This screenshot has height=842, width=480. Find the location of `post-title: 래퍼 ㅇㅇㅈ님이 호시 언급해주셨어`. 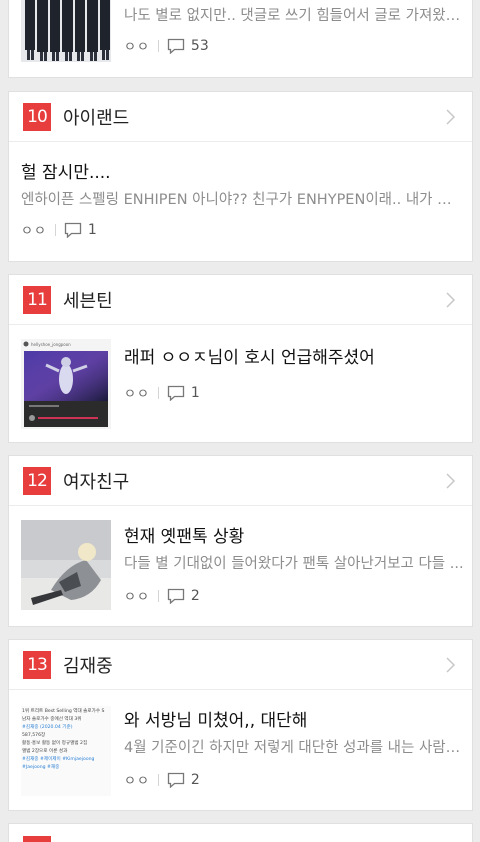

post-title: 래퍼 ㅇㅇㅈ님이 호시 언급해주셨어 is located at coordinates (249, 358).